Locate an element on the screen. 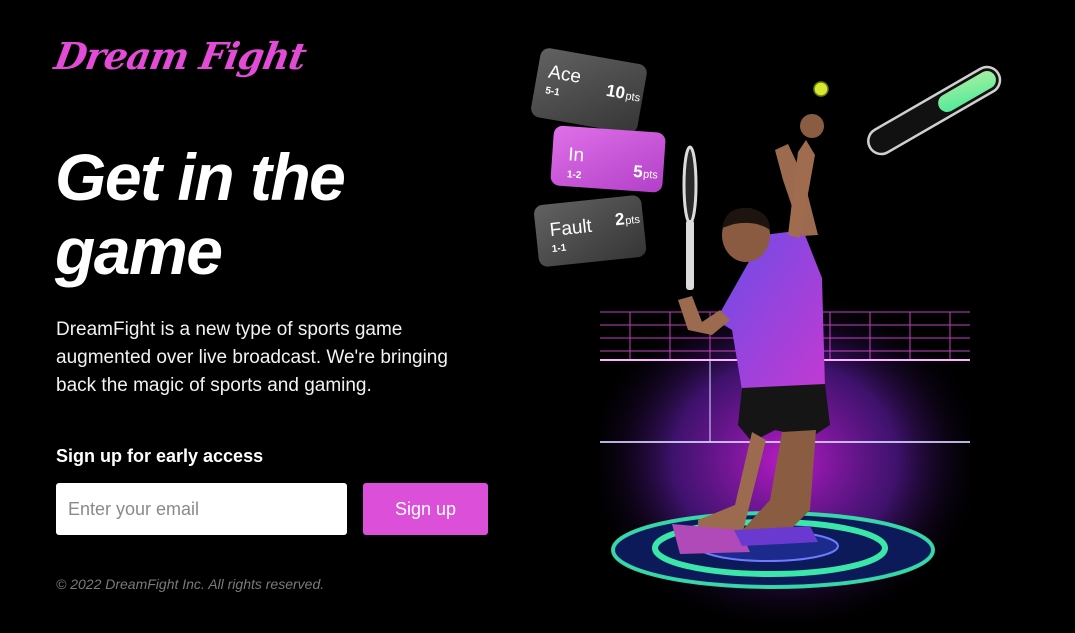 This screenshot has width=1075, height=633. tennis-ball is located at coordinates (821, 89).